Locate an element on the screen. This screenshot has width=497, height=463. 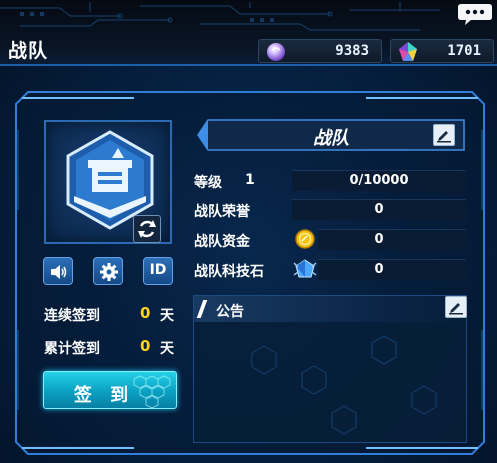
edit-team-name-button is located at coordinates (444, 135).